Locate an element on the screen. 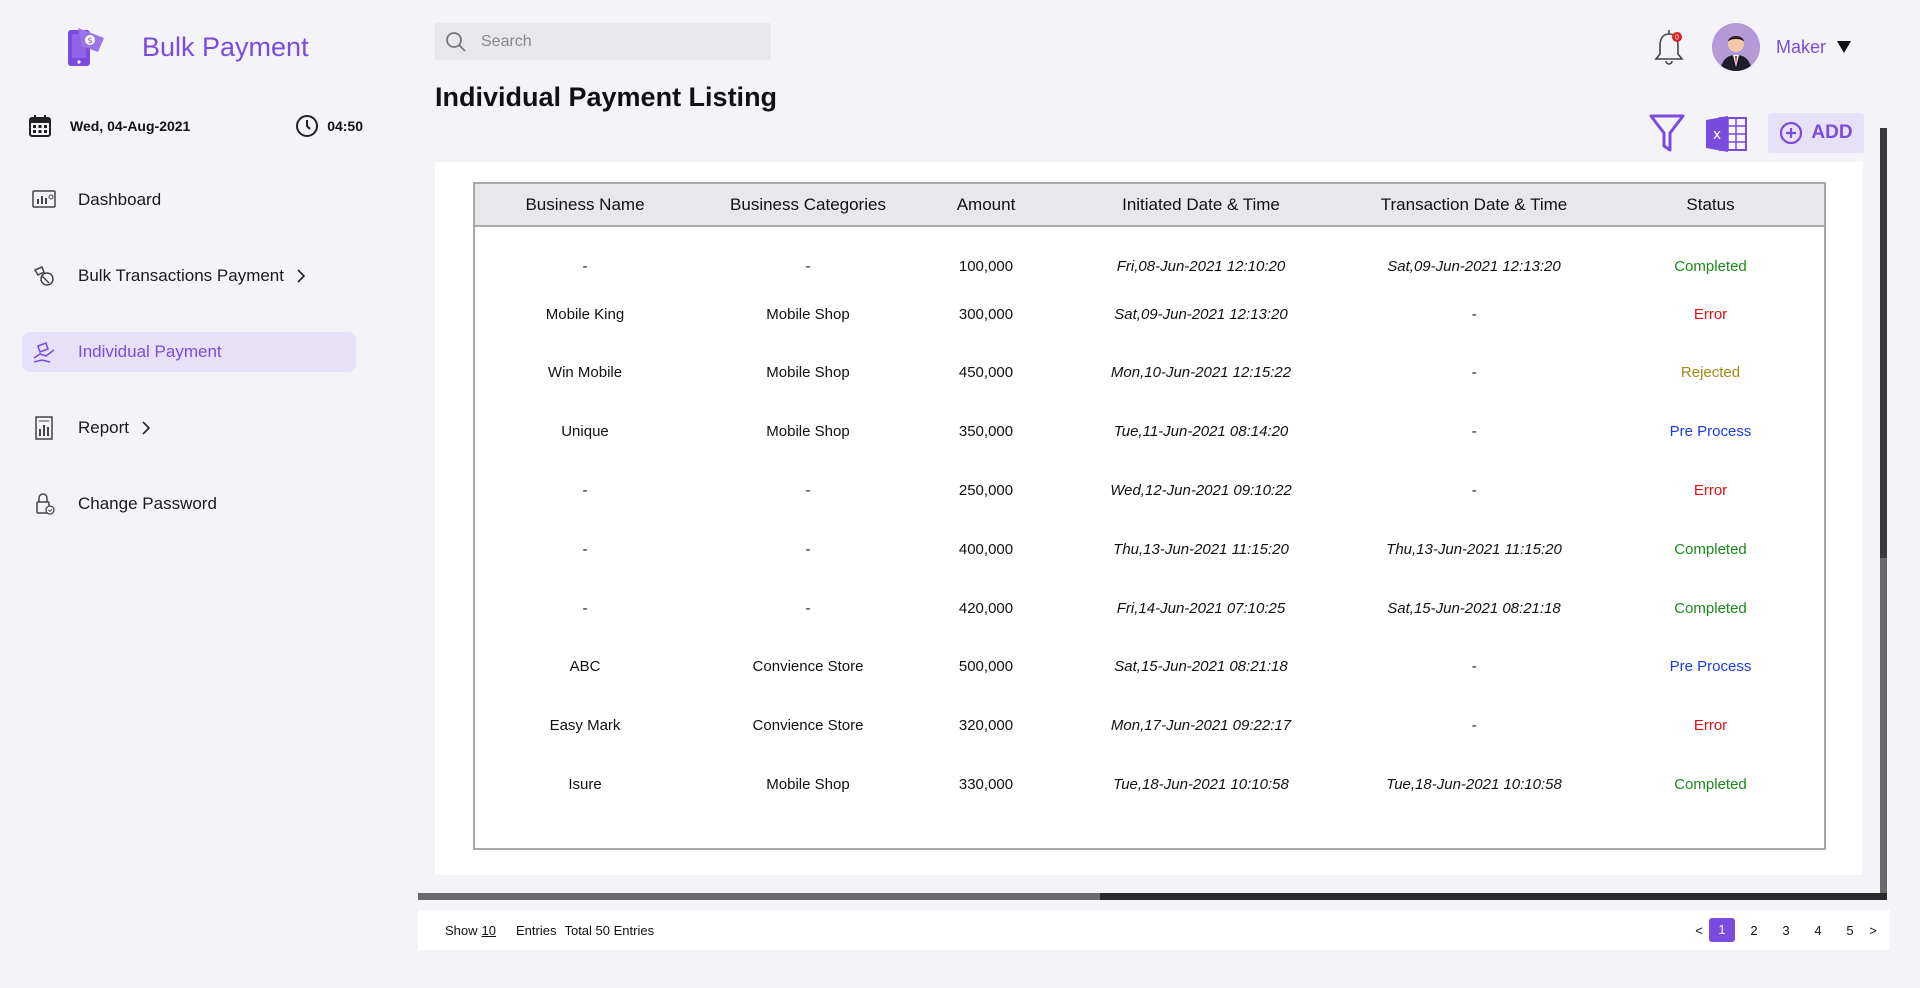 The width and height of the screenshot is (1920, 988). cell-amount: 100,000 is located at coordinates (986, 267).